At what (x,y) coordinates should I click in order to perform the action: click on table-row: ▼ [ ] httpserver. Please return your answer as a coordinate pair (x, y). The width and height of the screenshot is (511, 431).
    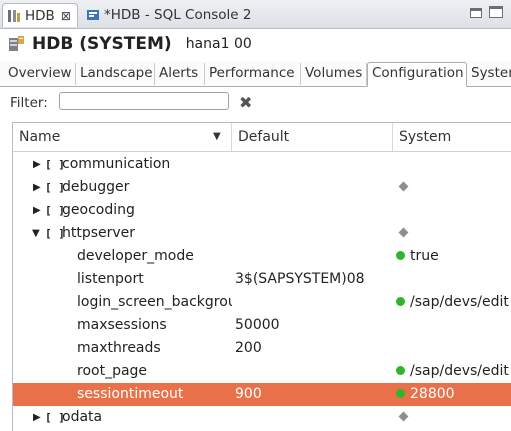
    Looking at the image, I should click on (262, 233).